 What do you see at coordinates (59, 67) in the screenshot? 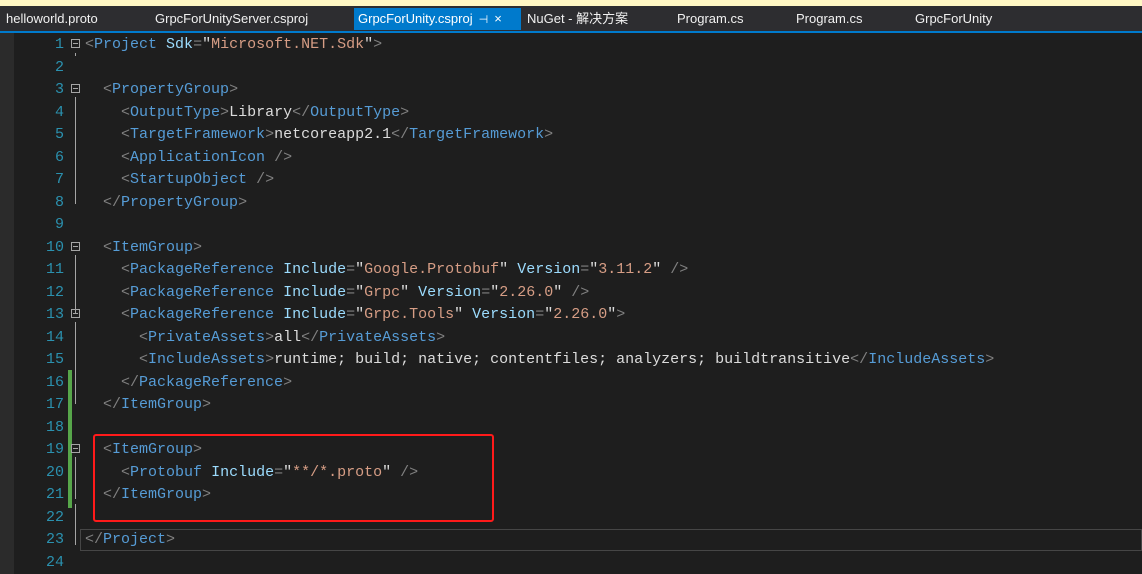
I see `line-number: 2` at bounding box center [59, 67].